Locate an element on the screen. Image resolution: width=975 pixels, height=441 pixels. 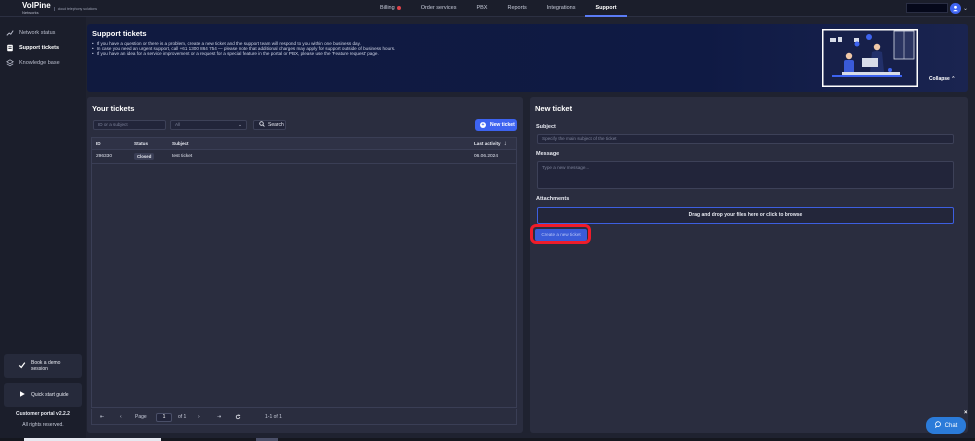
column-status: Status is located at coordinates (141, 143).